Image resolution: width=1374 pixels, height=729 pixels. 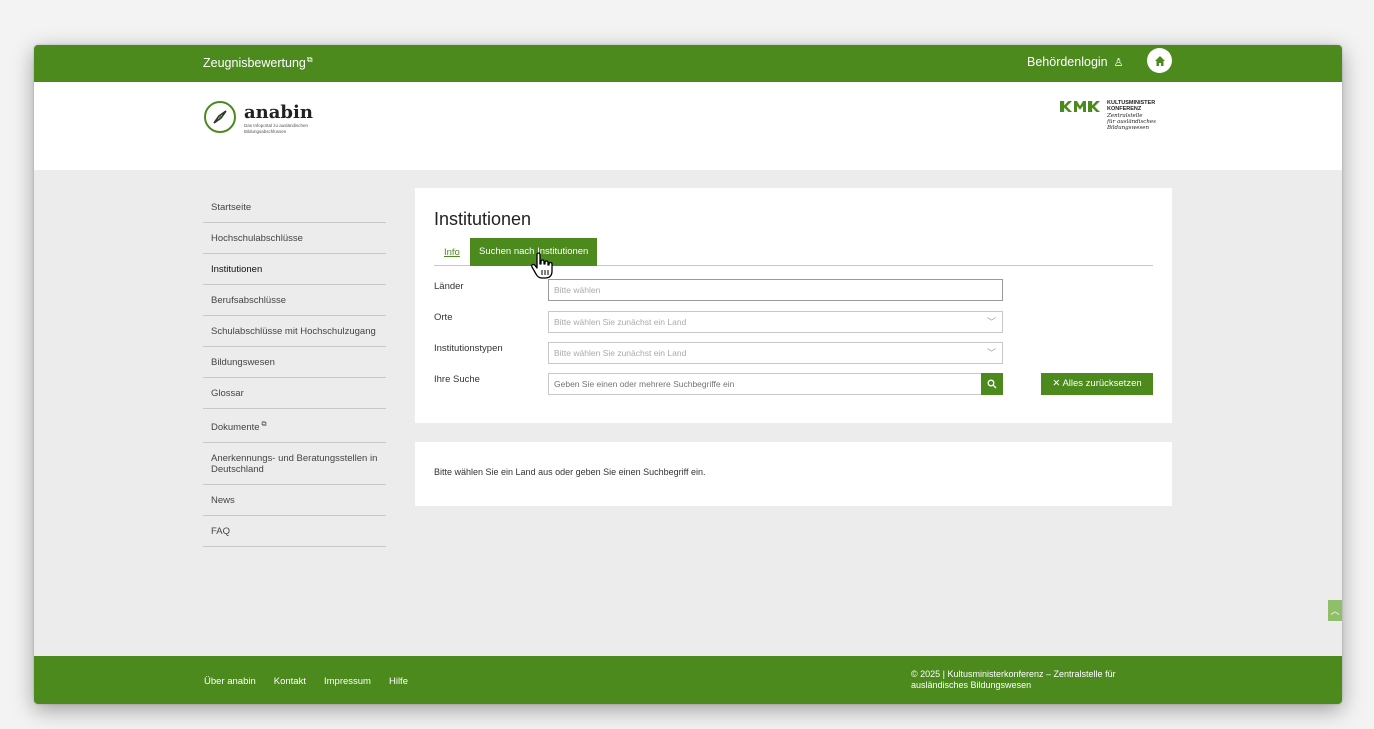 I want to click on institution-types-label: Institutionstypen, so click(x=468, y=348).